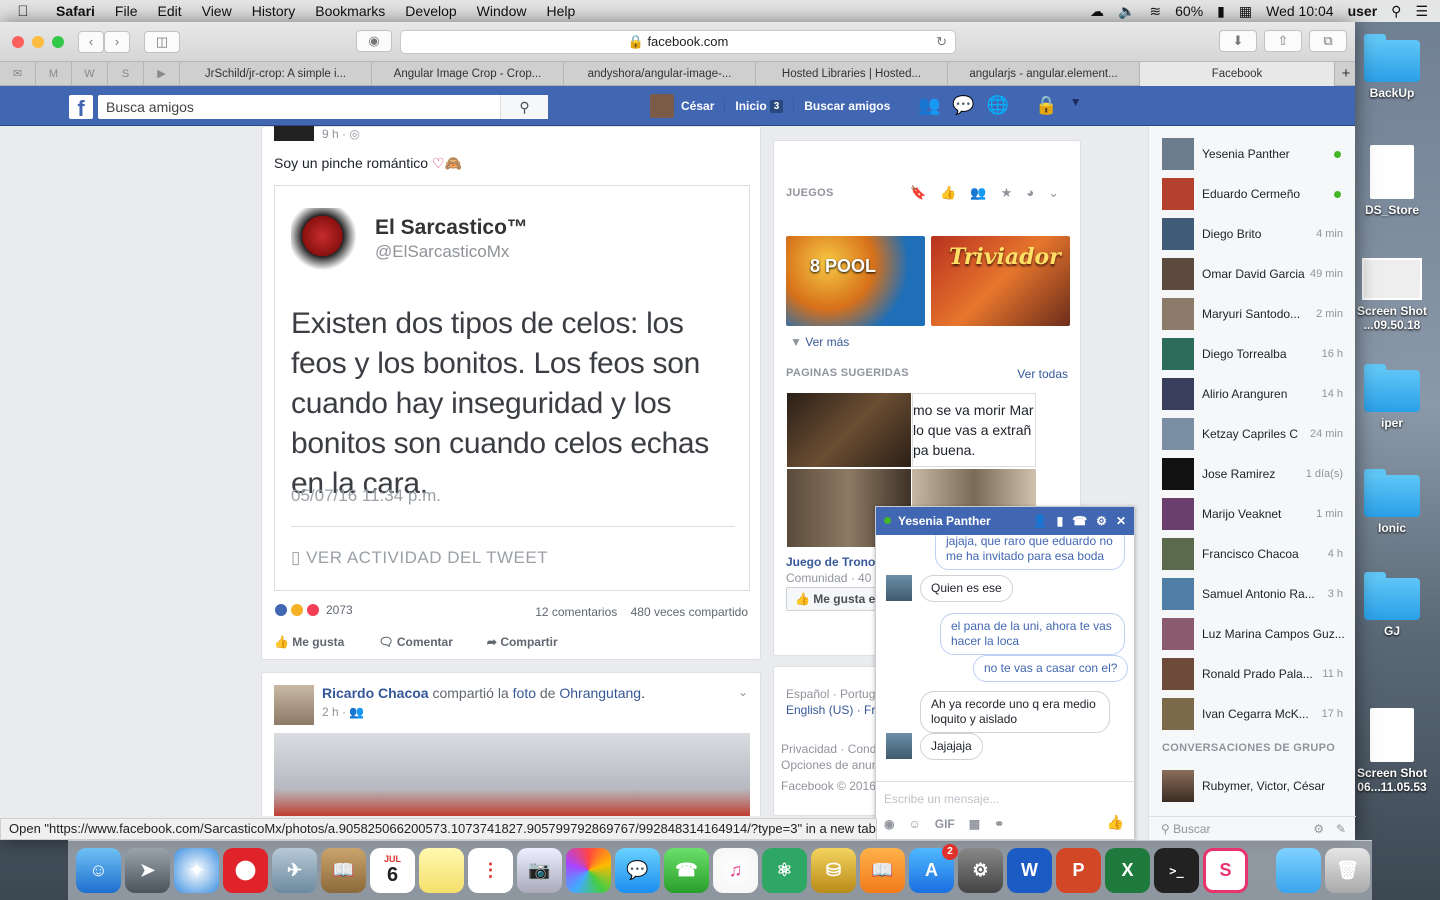 The height and width of the screenshot is (900, 1440). Describe the element at coordinates (600, 693) in the screenshot. I see `post-source-link: Ohrangutang` at that location.